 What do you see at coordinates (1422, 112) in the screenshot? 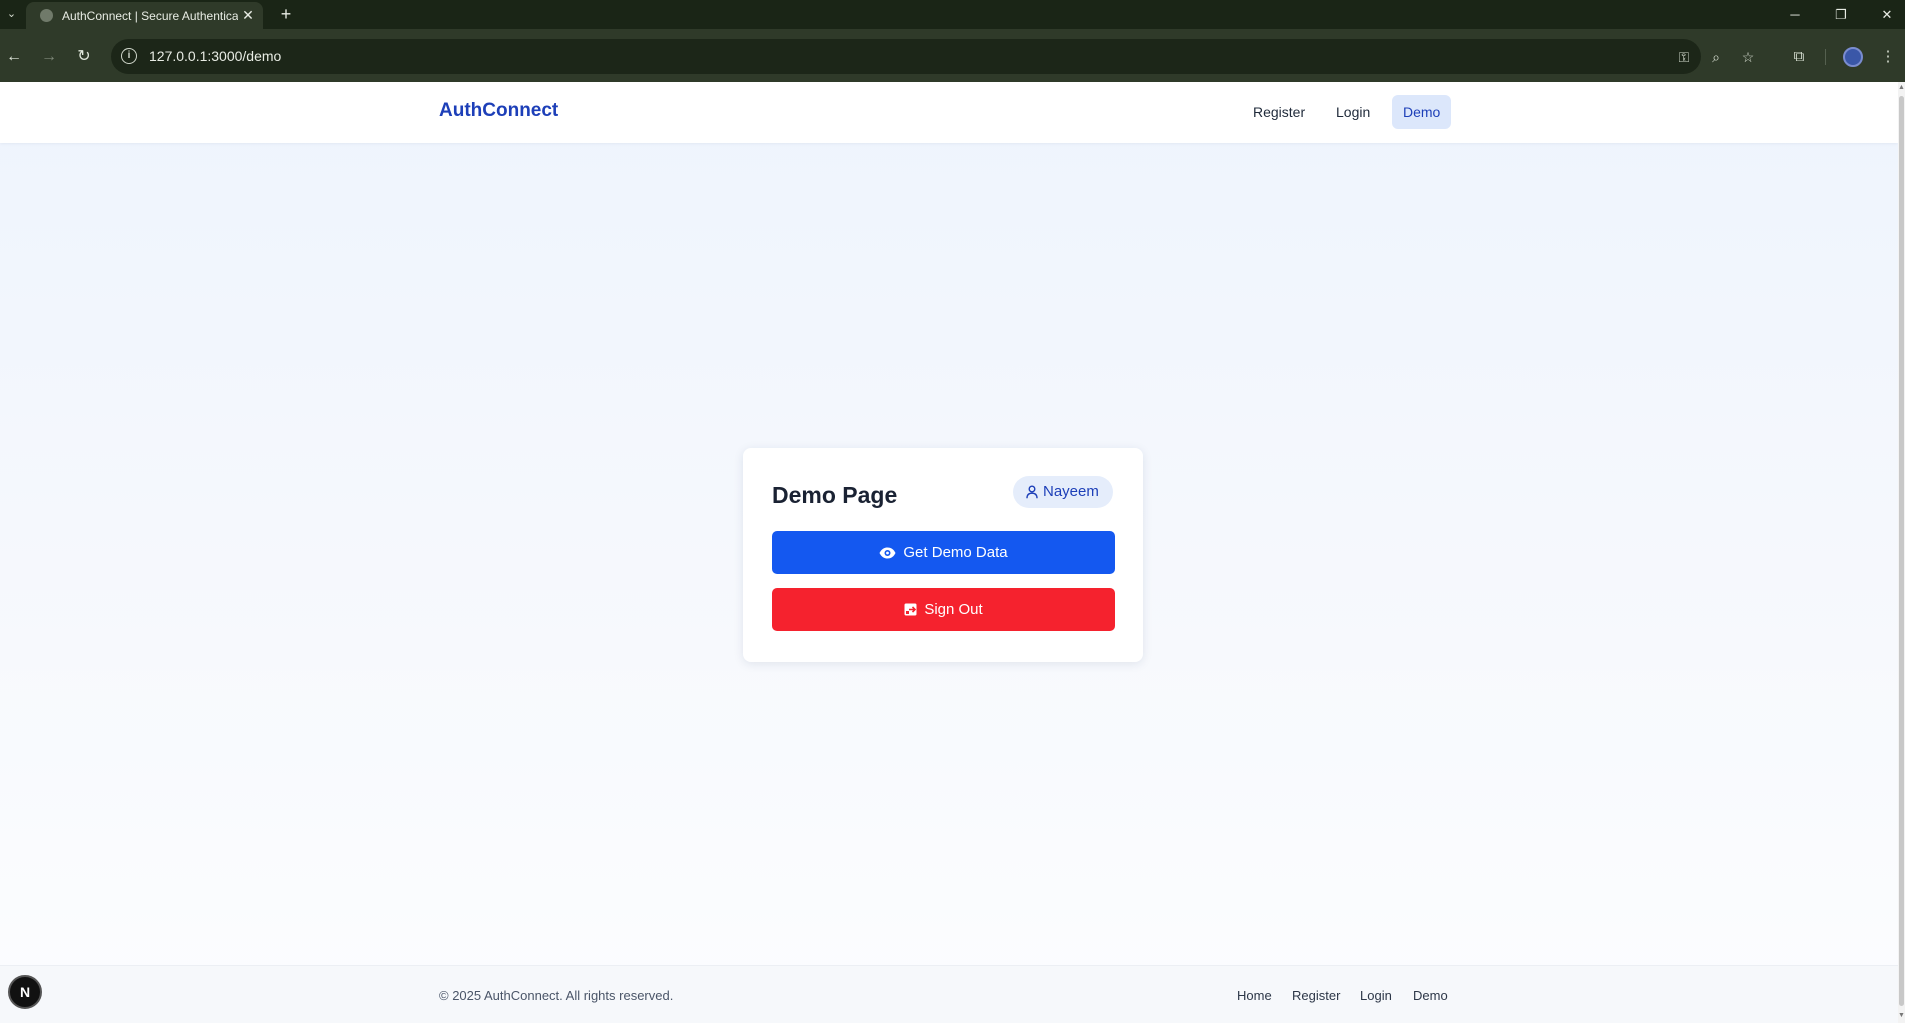
I see `nav-demo-link: Demo` at bounding box center [1422, 112].